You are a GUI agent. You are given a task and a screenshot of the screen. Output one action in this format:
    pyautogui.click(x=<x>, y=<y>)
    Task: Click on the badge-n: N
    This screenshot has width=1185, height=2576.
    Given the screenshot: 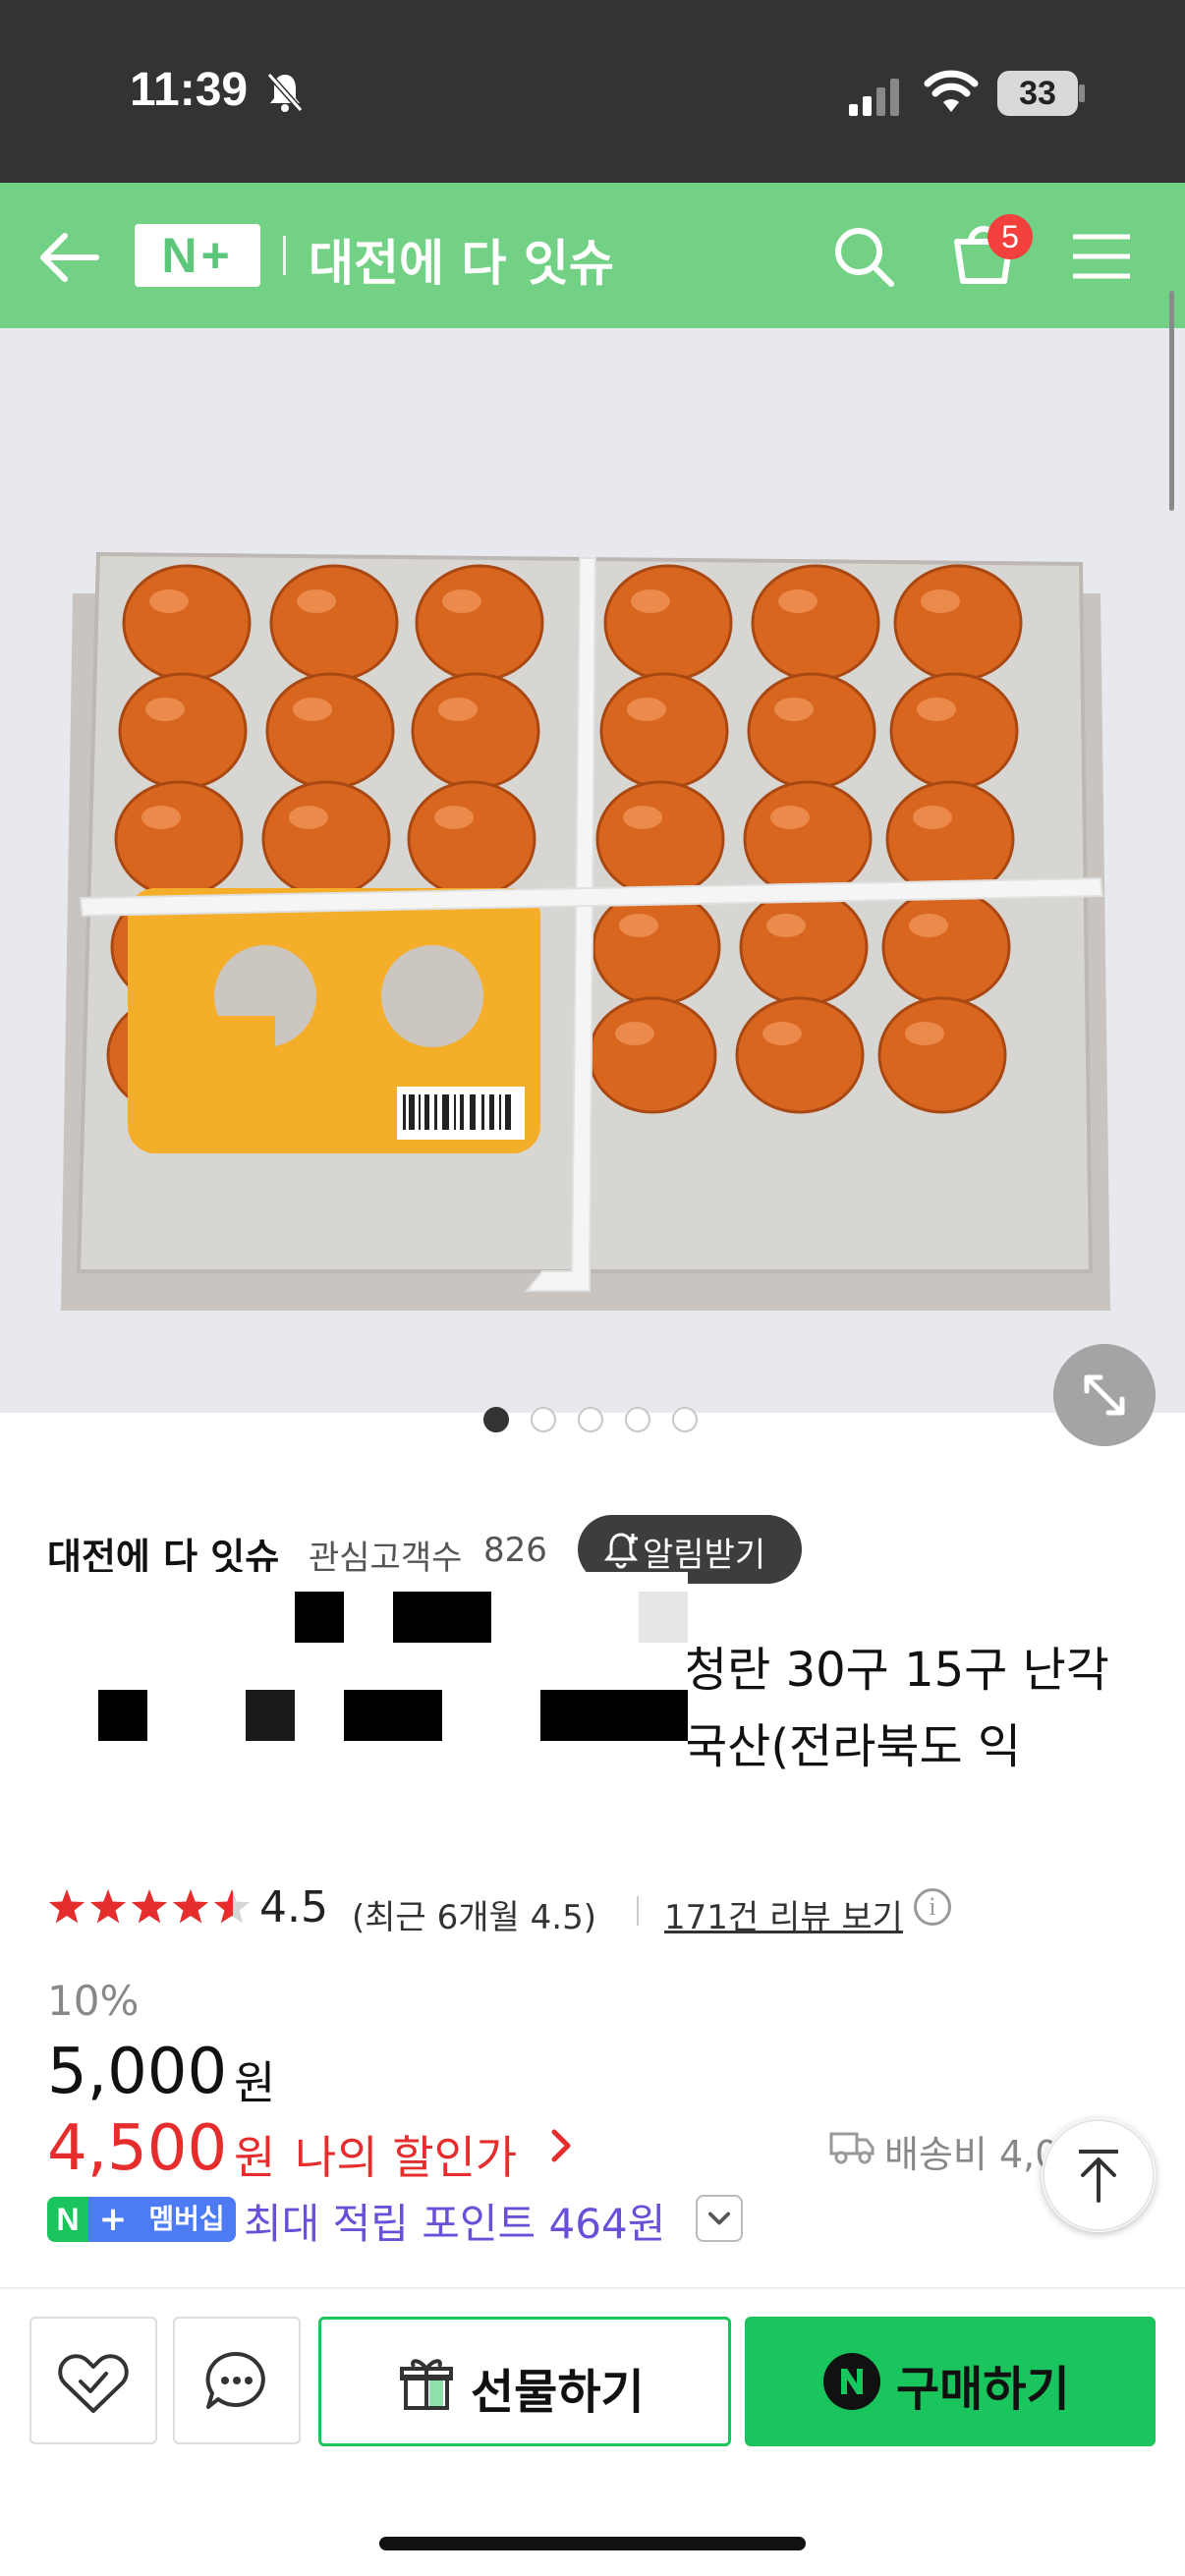 What is the action you would take?
    pyautogui.click(x=68, y=2219)
    